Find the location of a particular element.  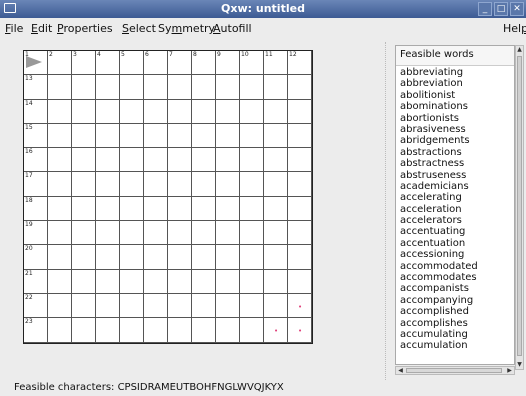

feasible-word-item: accelerators is located at coordinates (455, 220).